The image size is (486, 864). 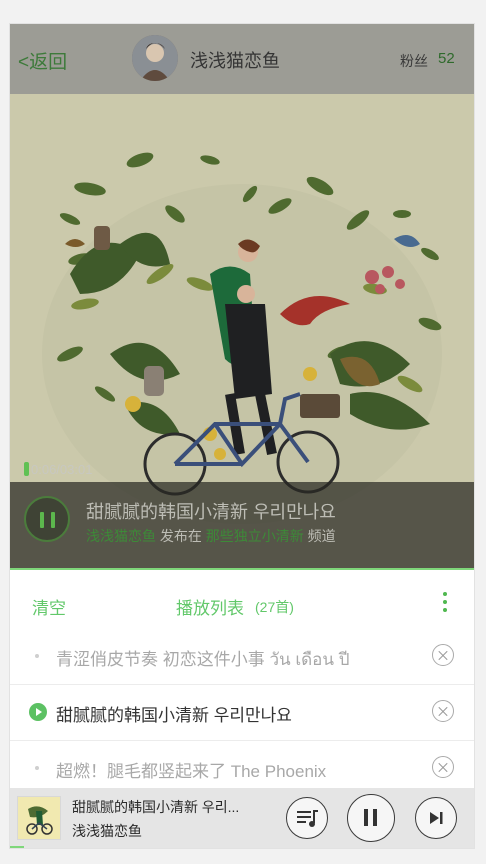 I want to click on pause-icon-bar, so click(x=53, y=520).